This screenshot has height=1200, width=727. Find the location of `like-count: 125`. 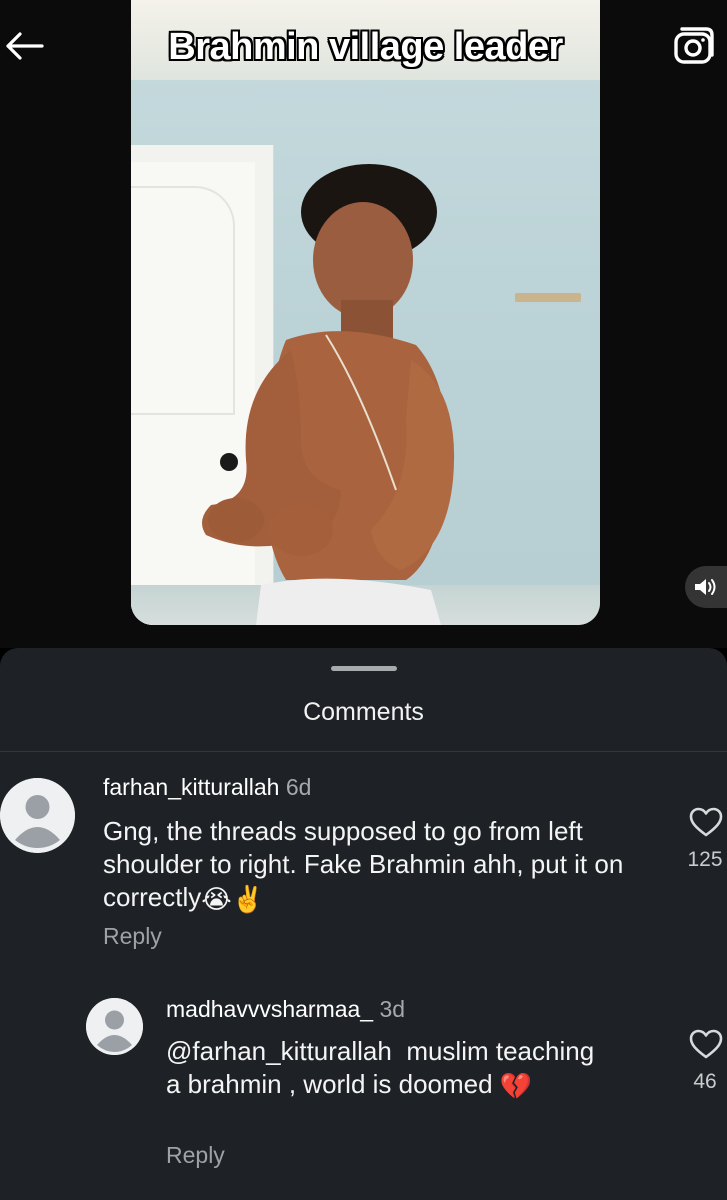

like-count: 125 is located at coordinates (705, 859).